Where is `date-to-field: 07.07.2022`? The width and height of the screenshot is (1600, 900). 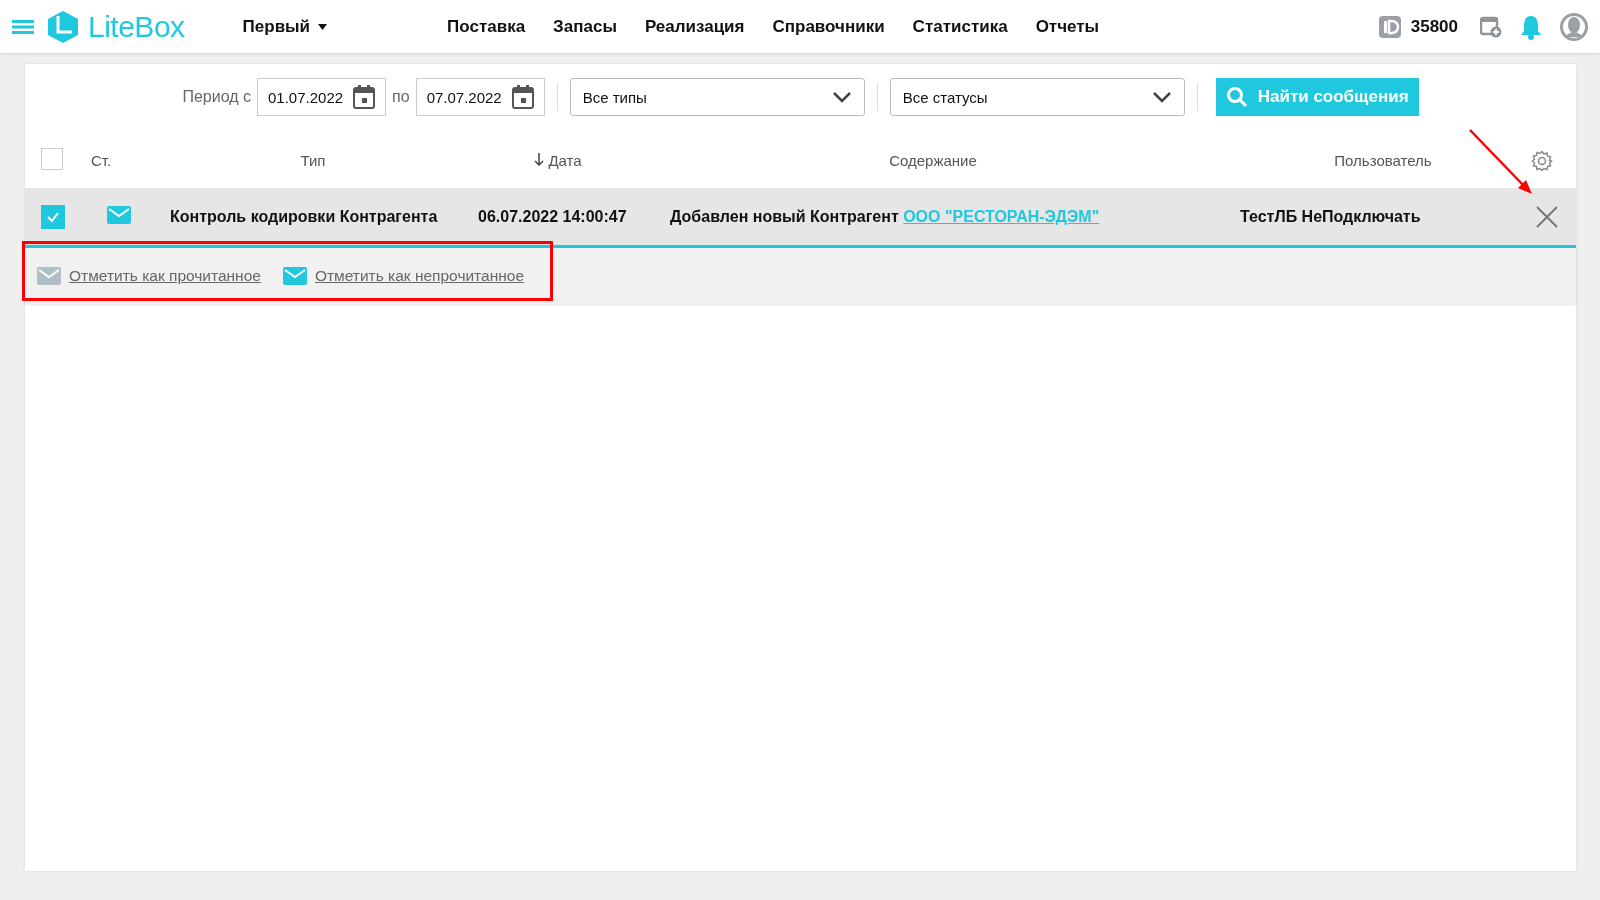 date-to-field: 07.07.2022 is located at coordinates (480, 97).